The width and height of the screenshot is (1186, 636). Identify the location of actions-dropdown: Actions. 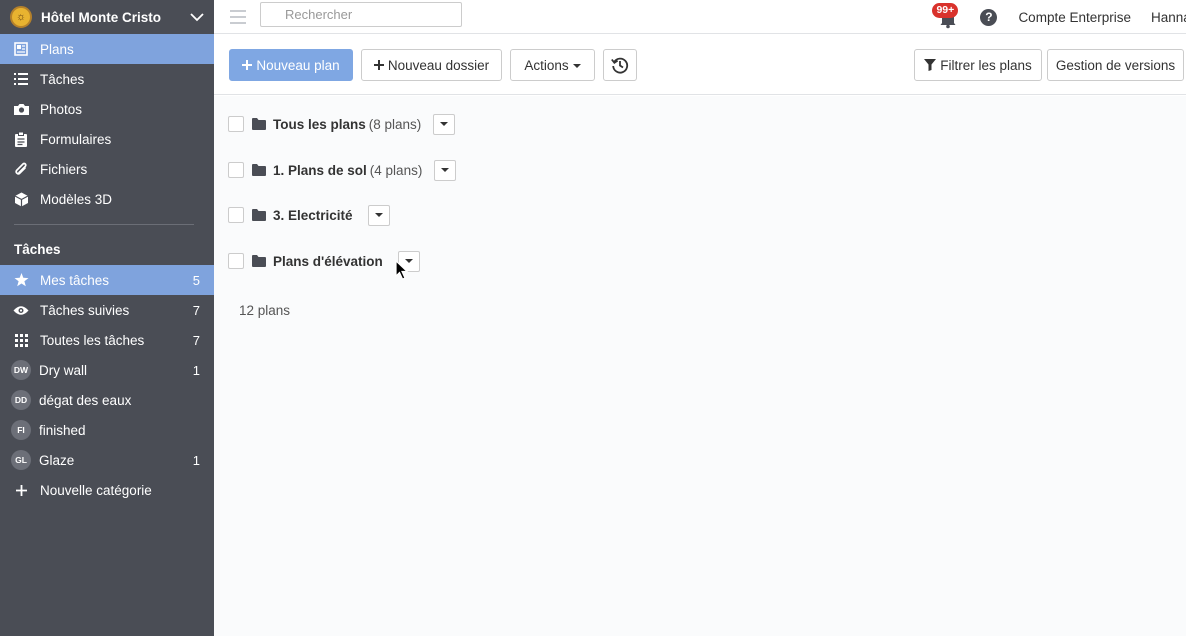
(552, 65).